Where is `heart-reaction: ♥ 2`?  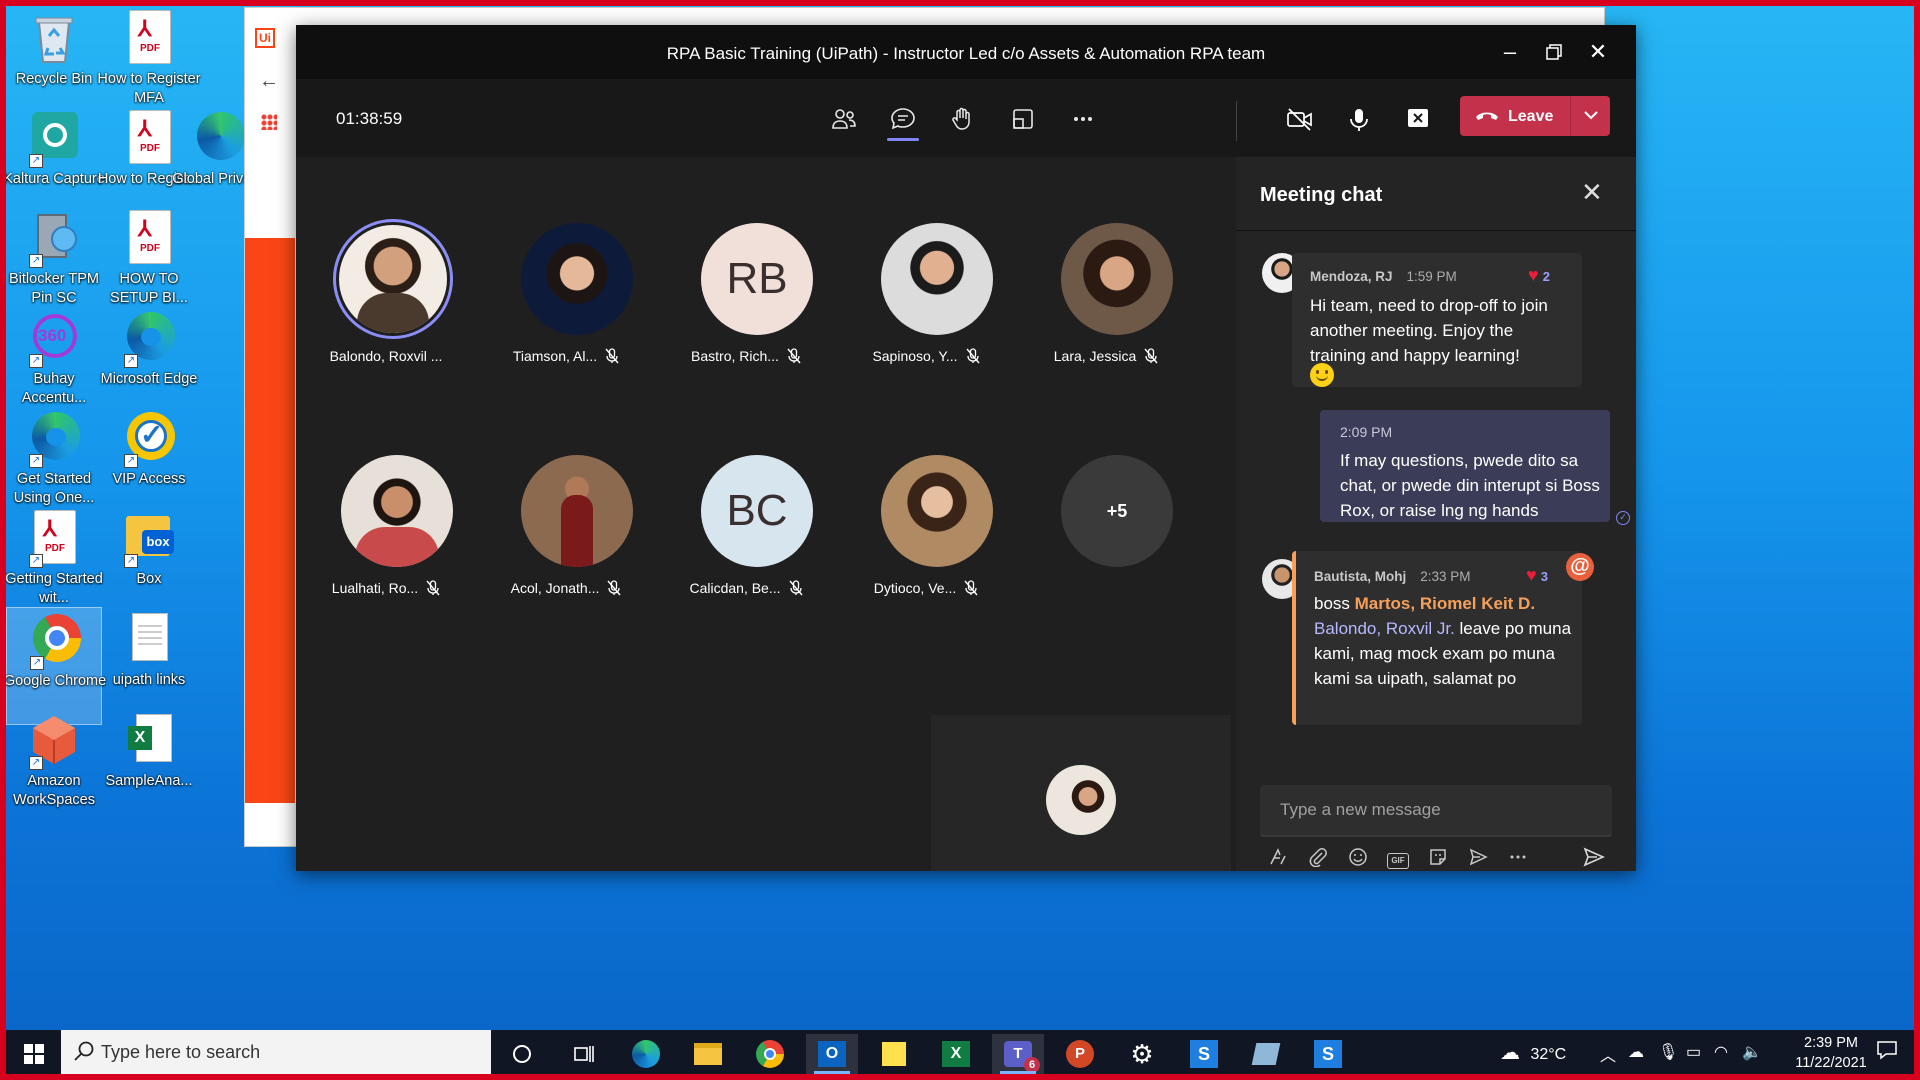
heart-reaction: ♥ 2 is located at coordinates (1539, 275).